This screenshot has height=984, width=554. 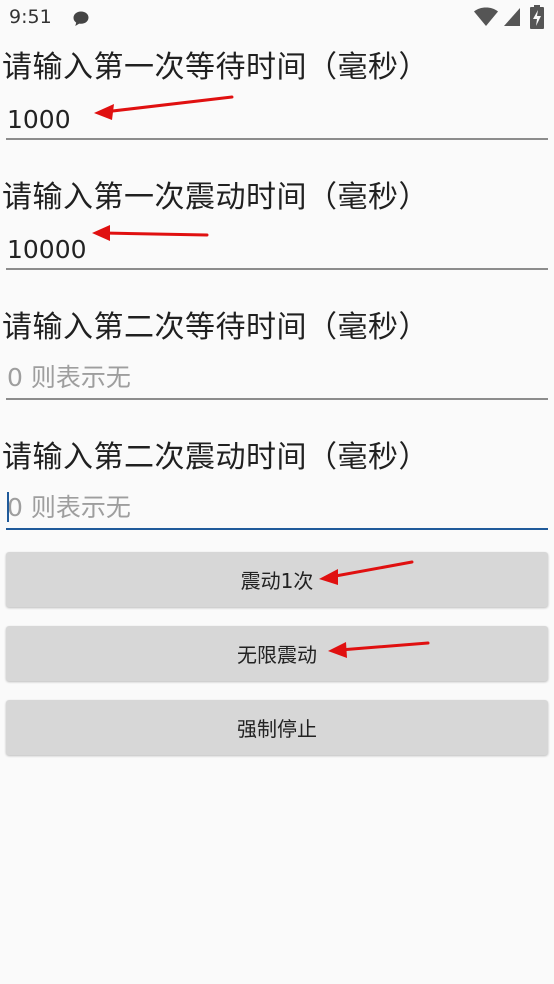 I want to click on first-vibrate-time-value: 10000, so click(x=47, y=249).